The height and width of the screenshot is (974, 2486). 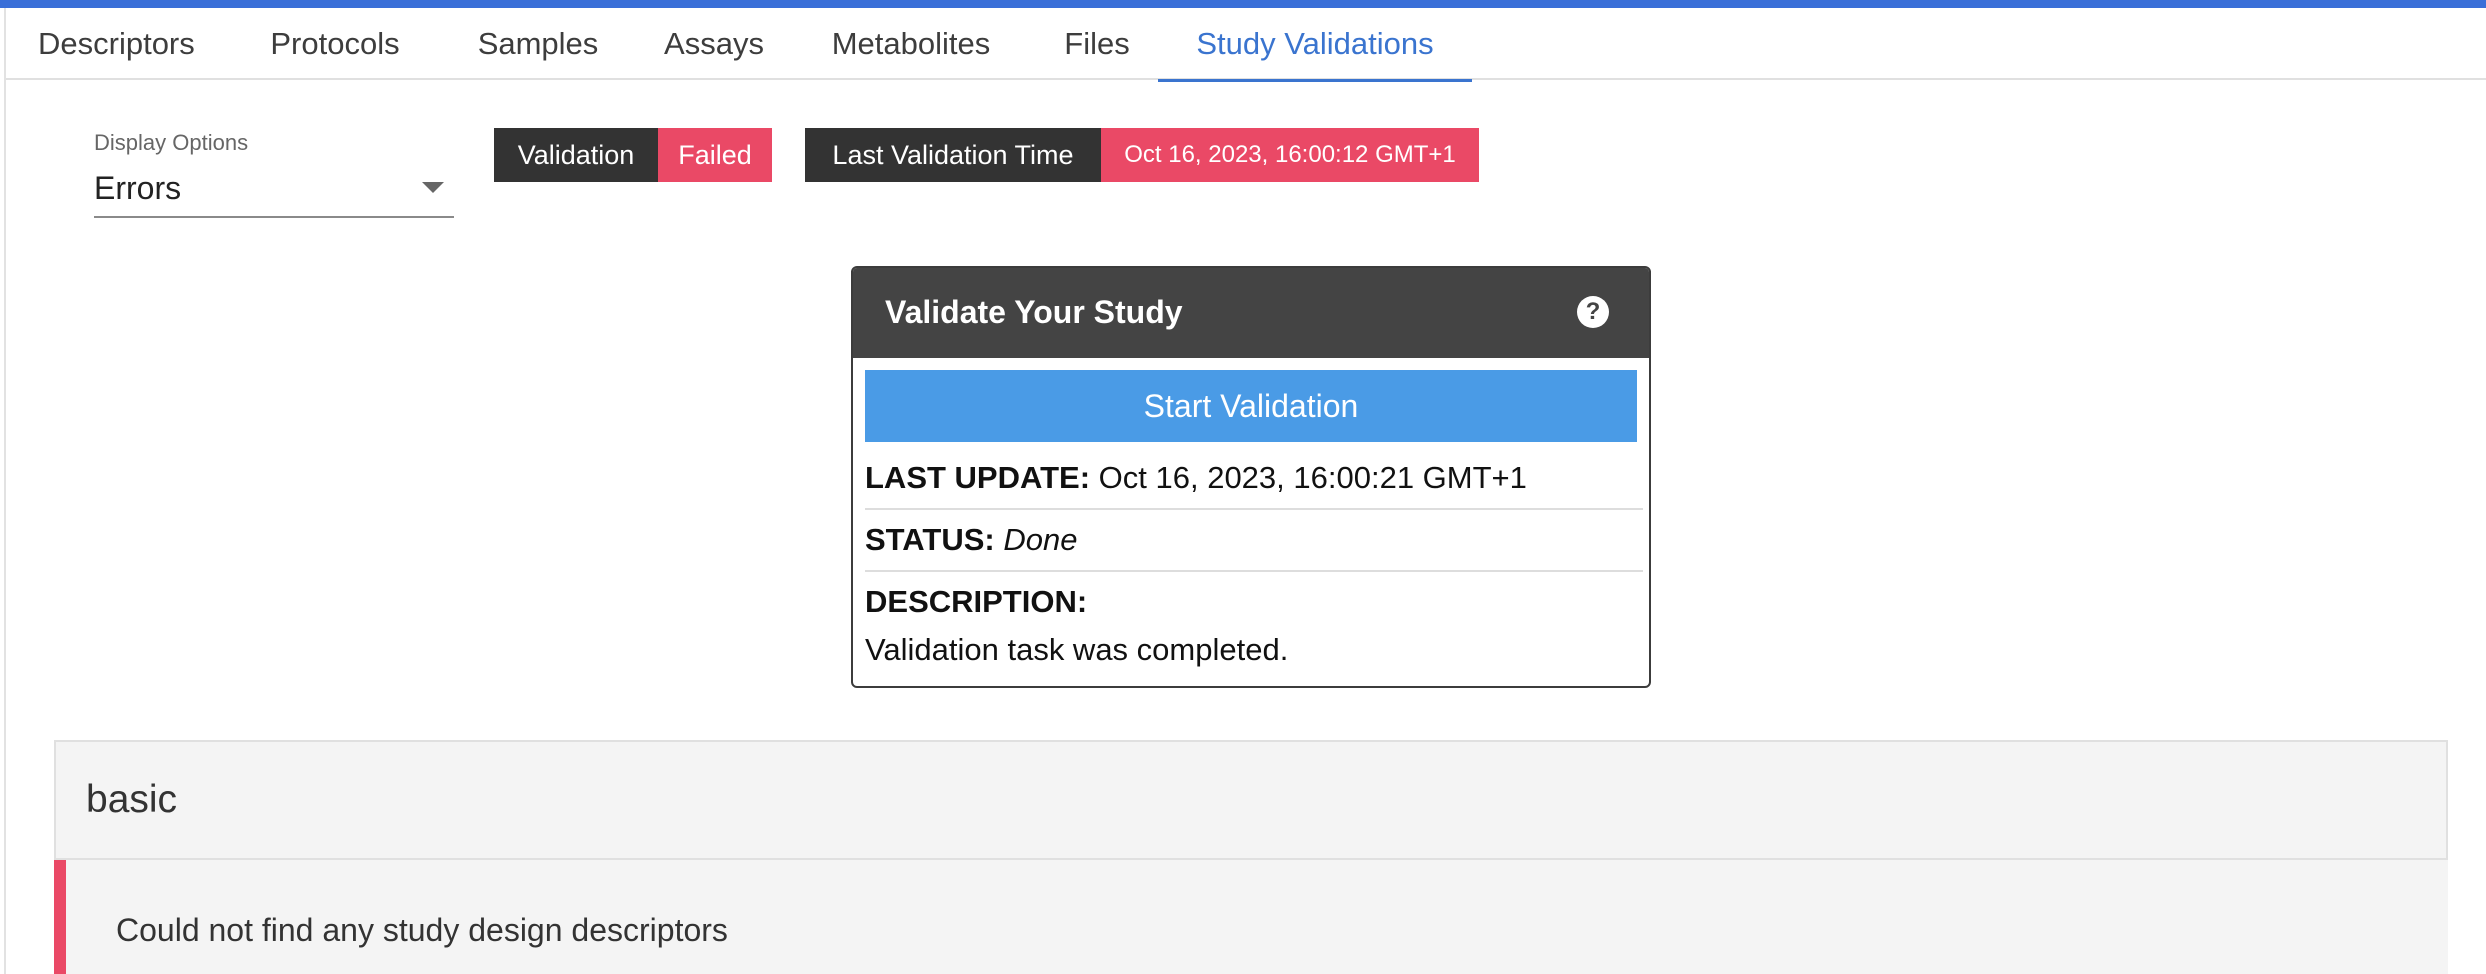 I want to click on validation-status-badge: Failed, so click(x=715, y=155).